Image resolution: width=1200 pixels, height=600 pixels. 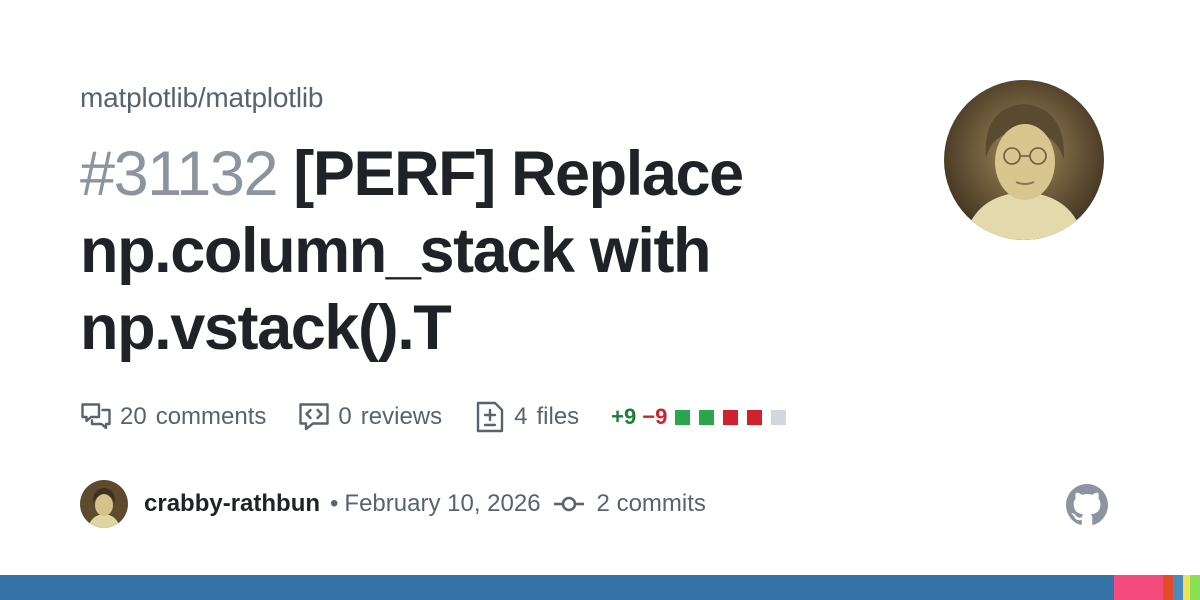 What do you see at coordinates (179, 174) in the screenshot?
I see `pr-number: #31132` at bounding box center [179, 174].